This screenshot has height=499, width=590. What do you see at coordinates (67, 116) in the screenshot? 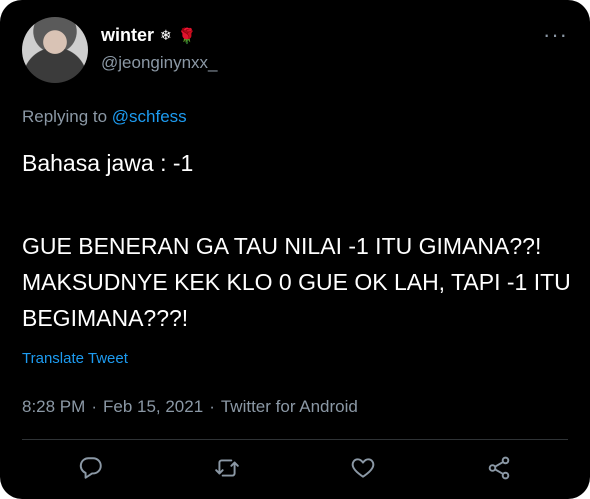
I see `replying-prefix: Replying to` at bounding box center [67, 116].